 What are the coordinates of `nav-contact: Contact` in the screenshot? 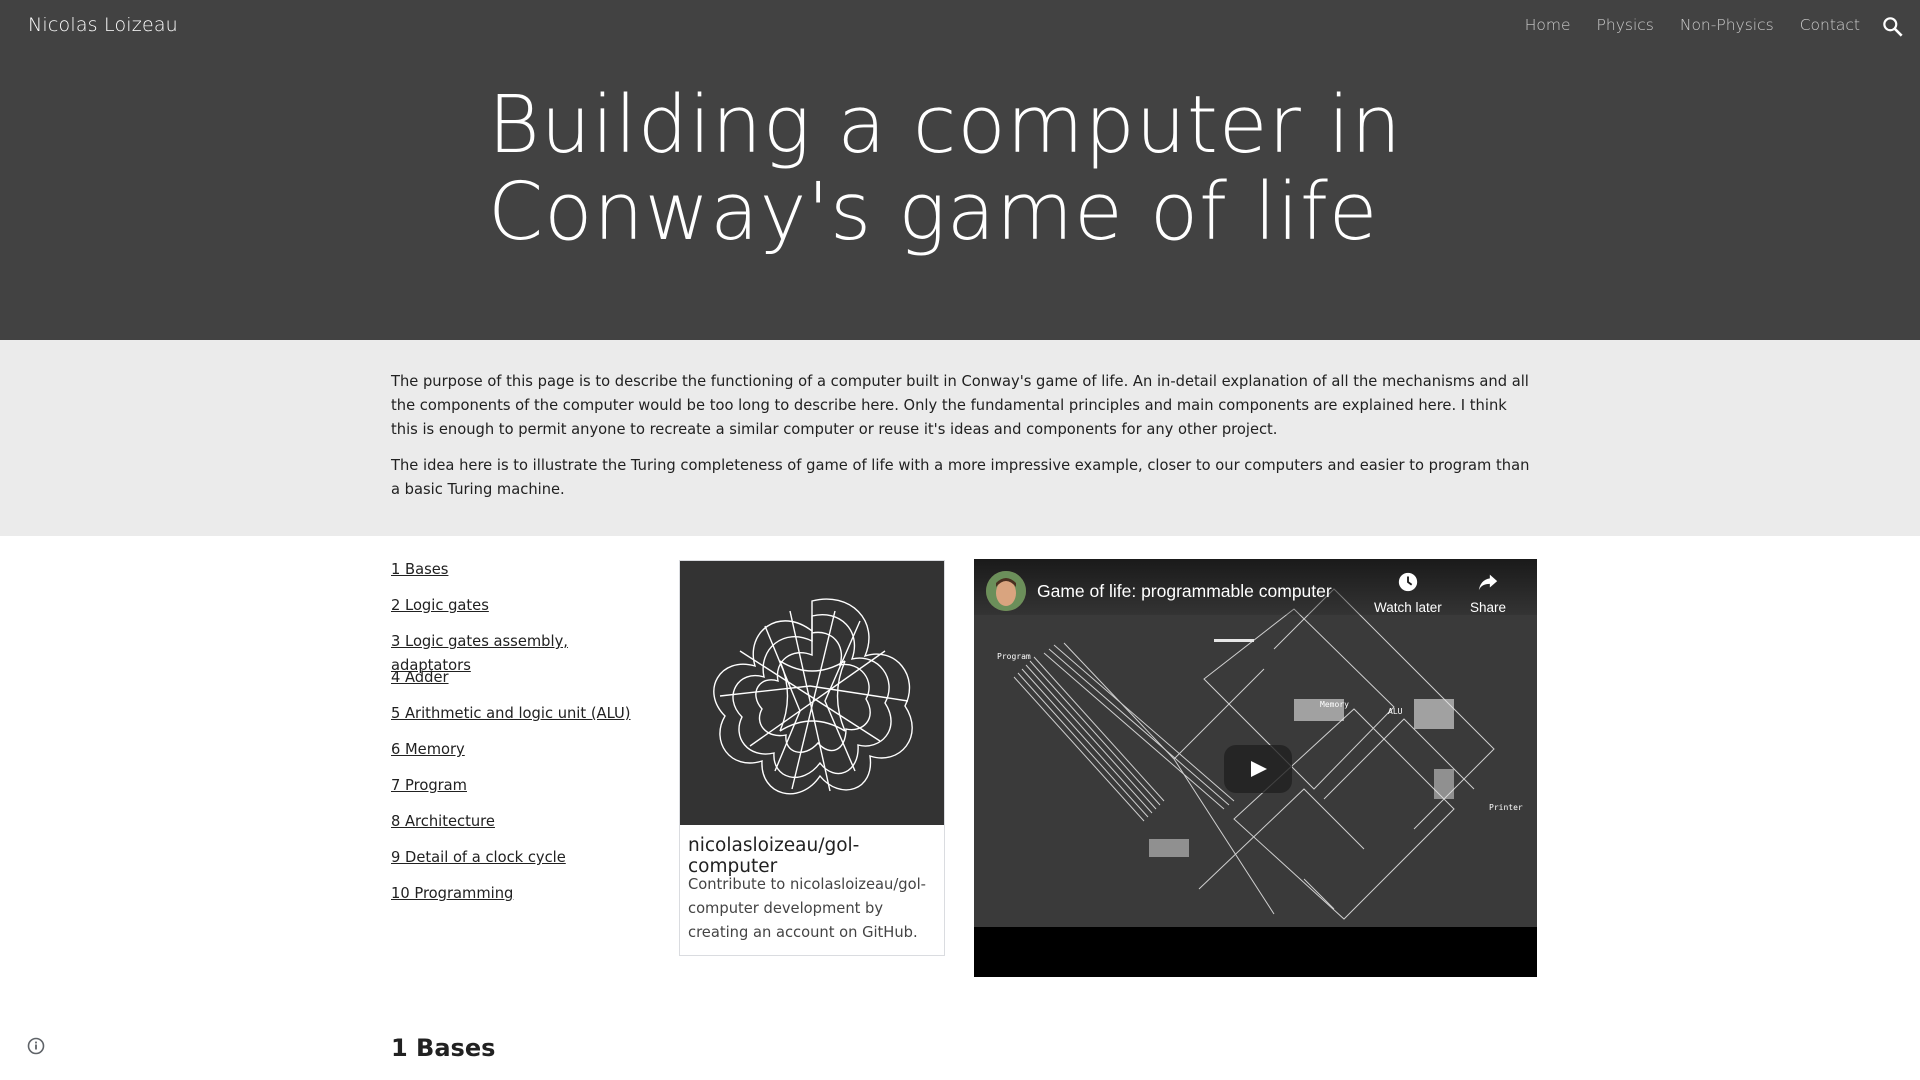 It's located at (1830, 25).